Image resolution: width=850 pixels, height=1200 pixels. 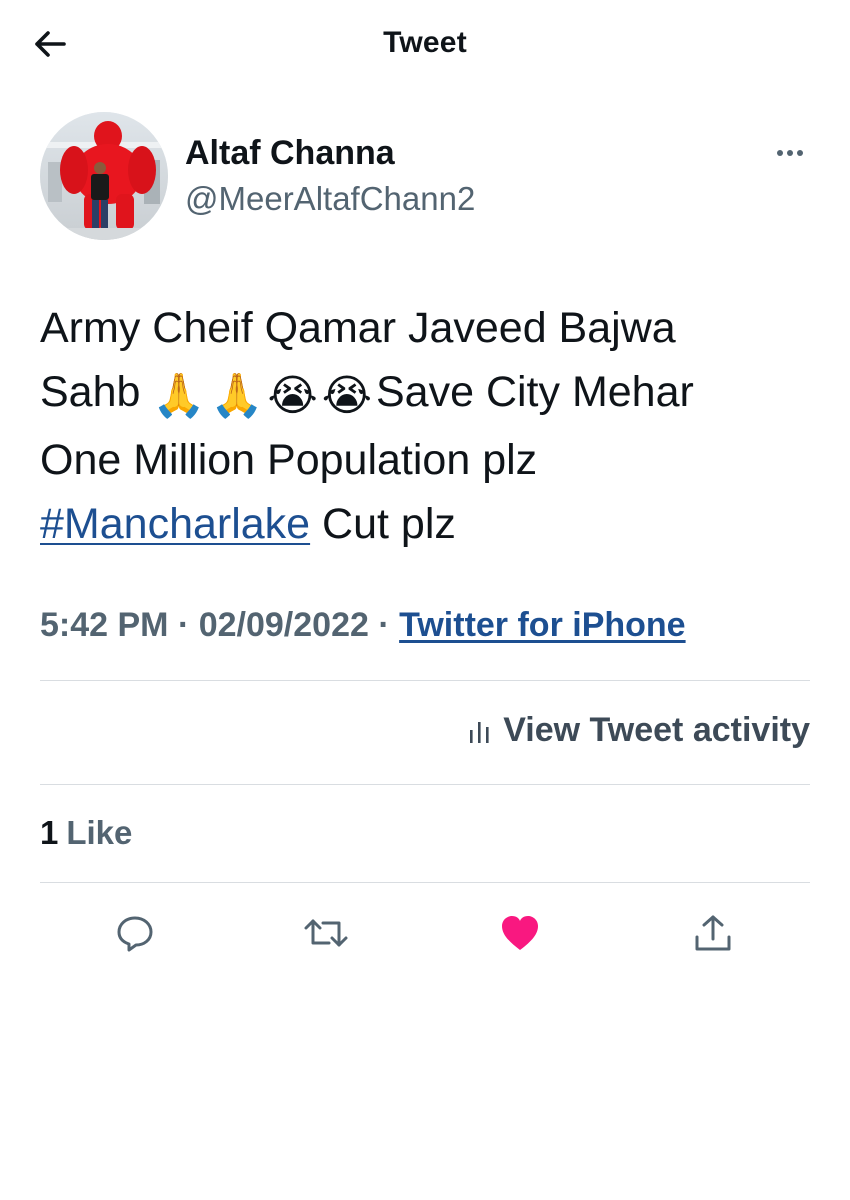 I want to click on view-tweet-activity-button: View Tweet activity, so click(x=639, y=730).